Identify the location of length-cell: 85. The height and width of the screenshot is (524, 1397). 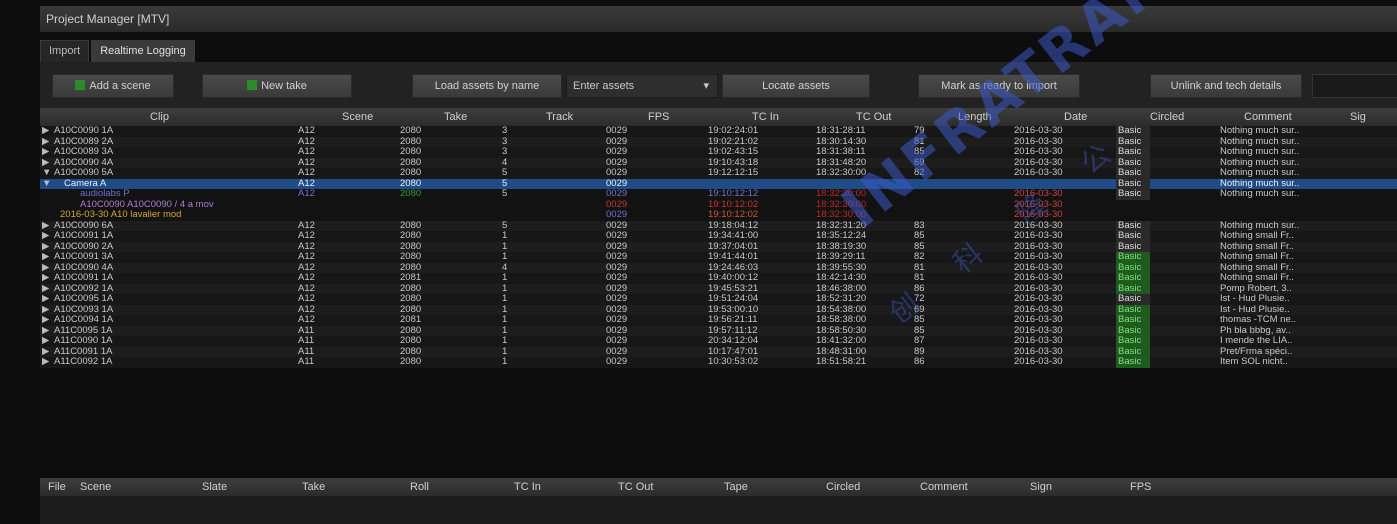
(919, 330).